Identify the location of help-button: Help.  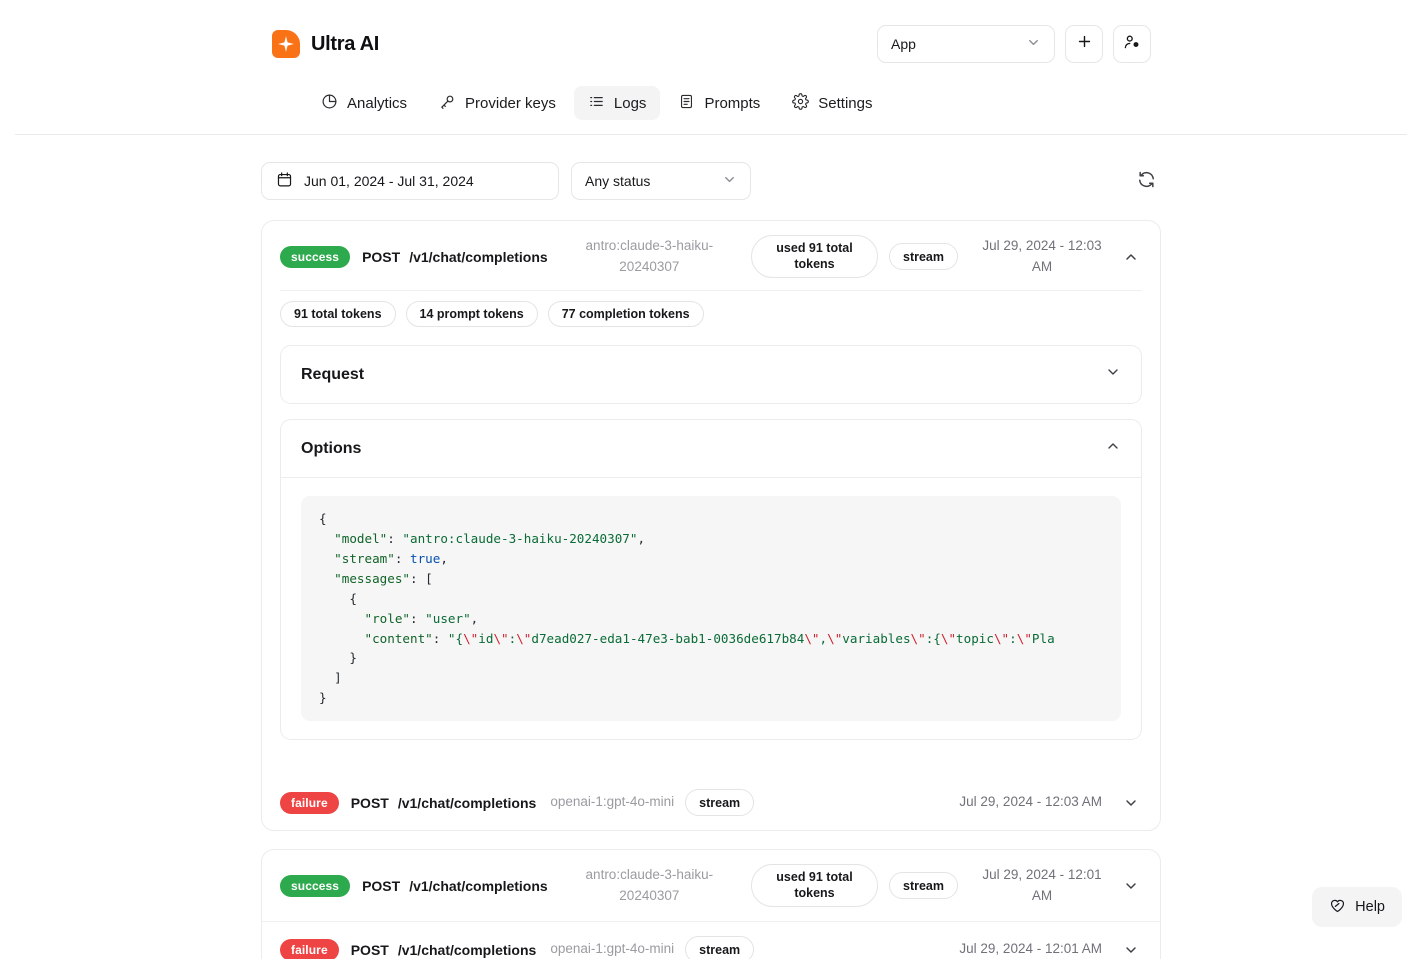
(1357, 907).